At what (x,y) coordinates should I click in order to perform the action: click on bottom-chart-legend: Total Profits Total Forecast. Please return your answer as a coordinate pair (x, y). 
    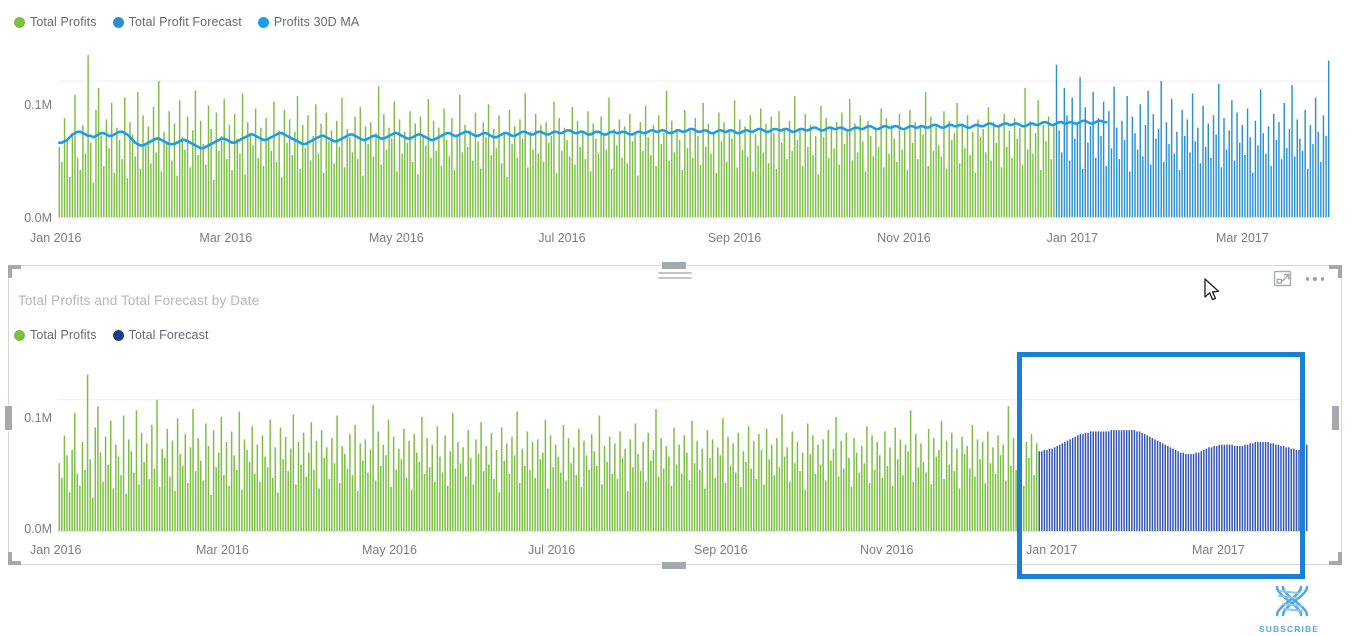
    Looking at the image, I should click on (111, 335).